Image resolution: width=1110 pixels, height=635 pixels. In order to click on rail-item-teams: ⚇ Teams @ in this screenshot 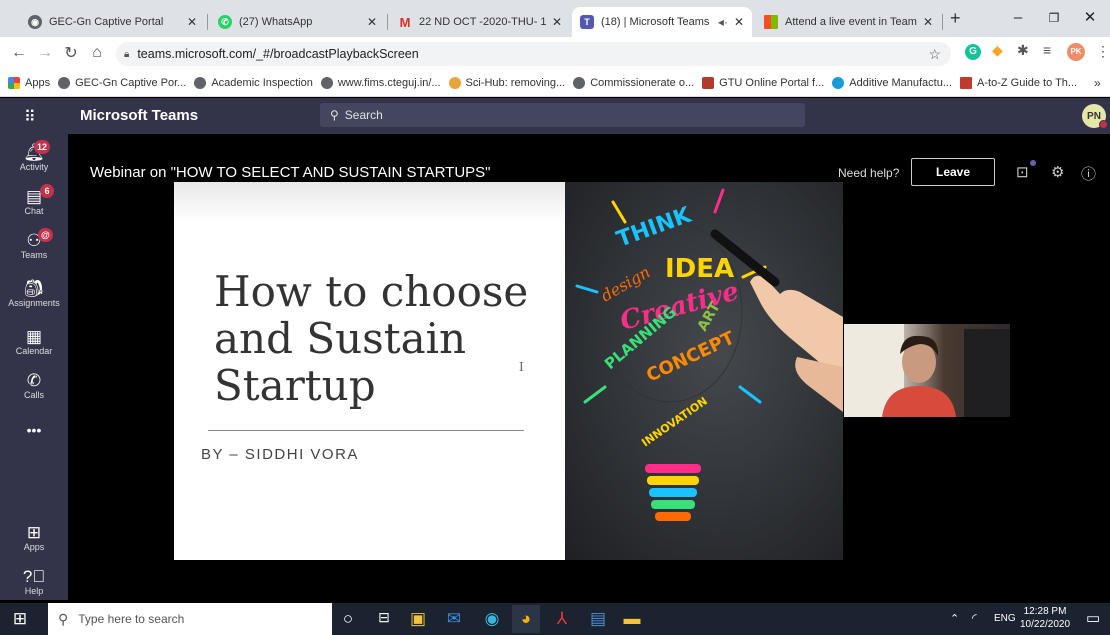, I will do `click(34, 244)`.